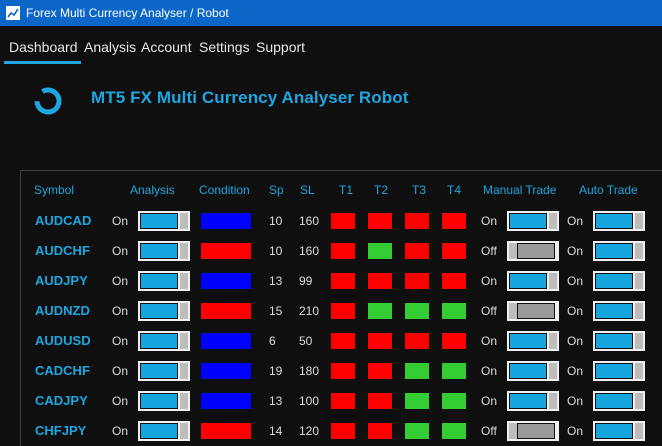 Image resolution: width=662 pixels, height=446 pixels. What do you see at coordinates (61, 400) in the screenshot?
I see `symbol-cadjpy: CADJPY` at bounding box center [61, 400].